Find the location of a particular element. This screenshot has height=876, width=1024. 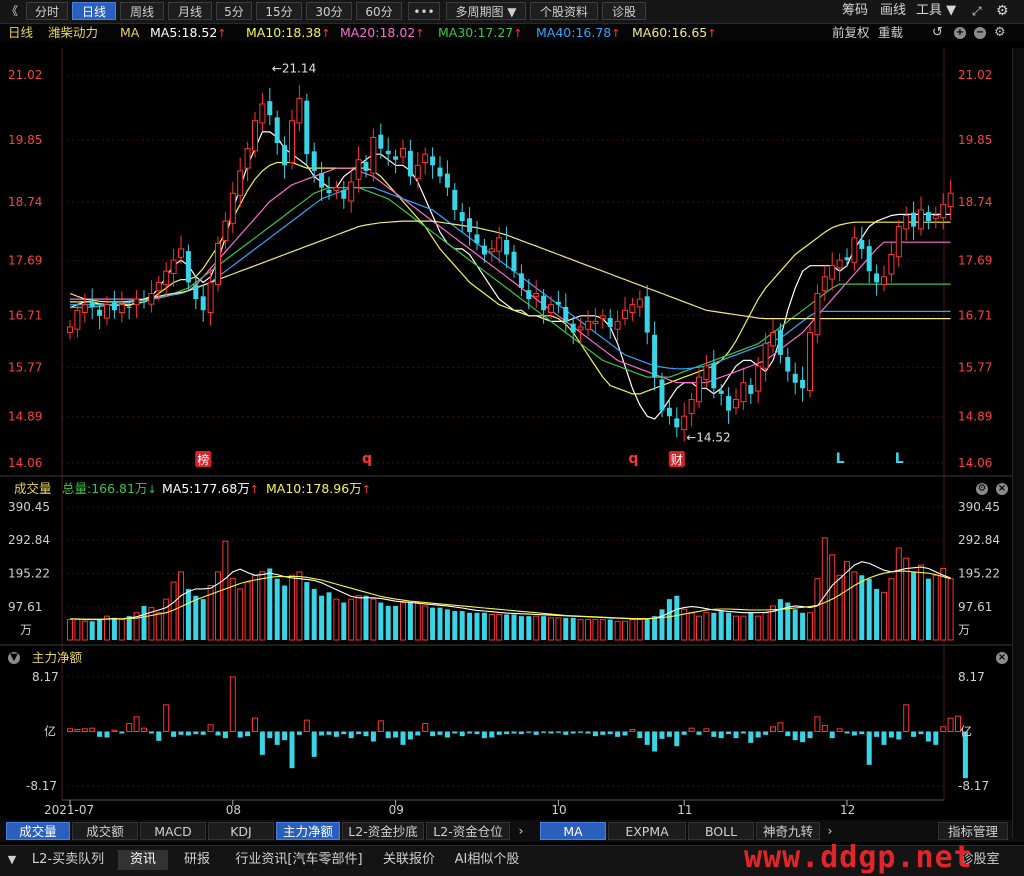

volume-close-icon: × is located at coordinates (1002, 489).